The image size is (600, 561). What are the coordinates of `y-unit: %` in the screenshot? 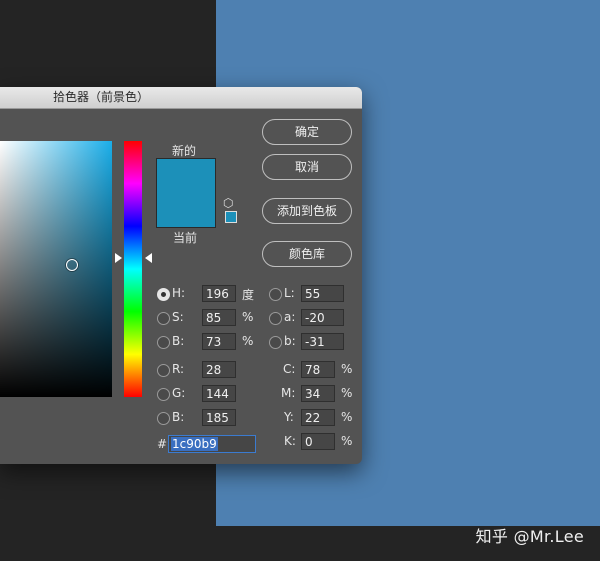 It's located at (347, 417).